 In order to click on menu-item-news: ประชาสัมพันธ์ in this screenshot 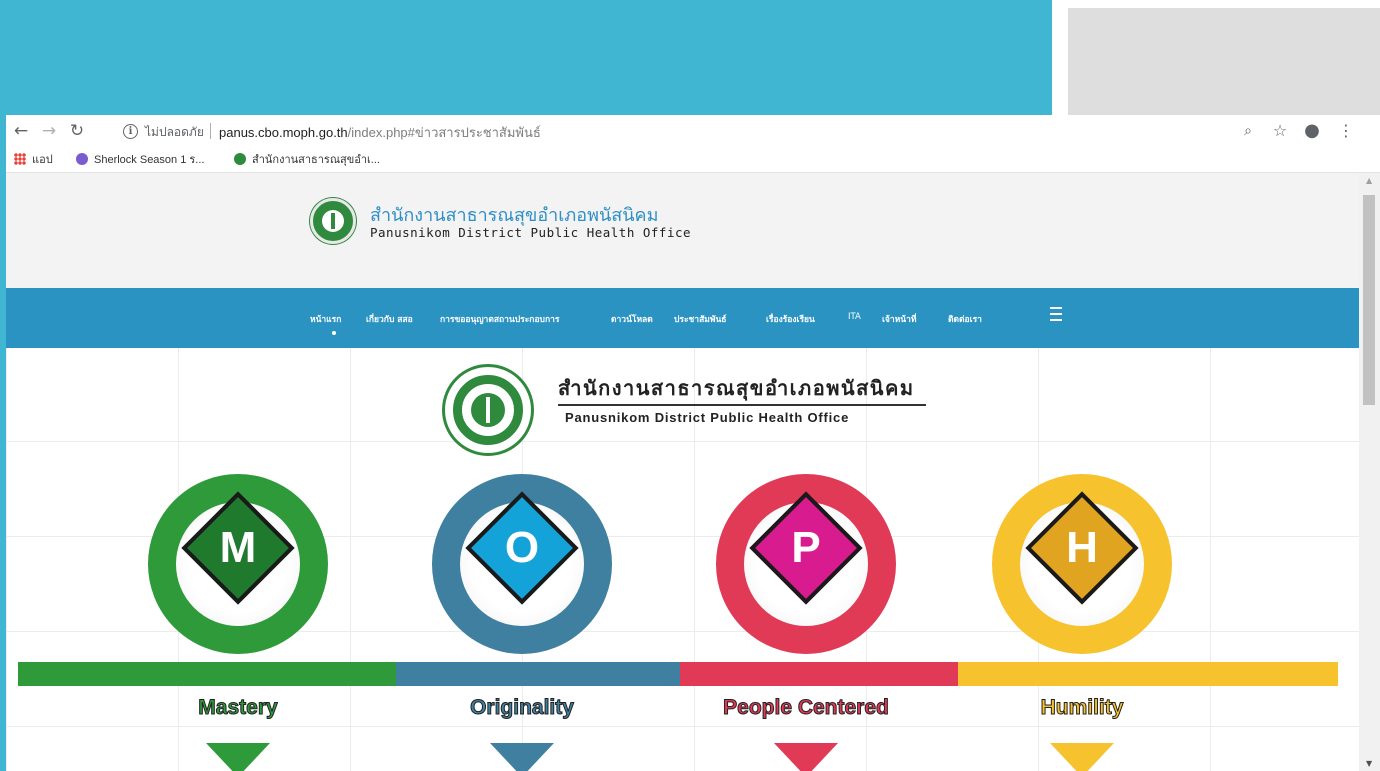, I will do `click(700, 319)`.